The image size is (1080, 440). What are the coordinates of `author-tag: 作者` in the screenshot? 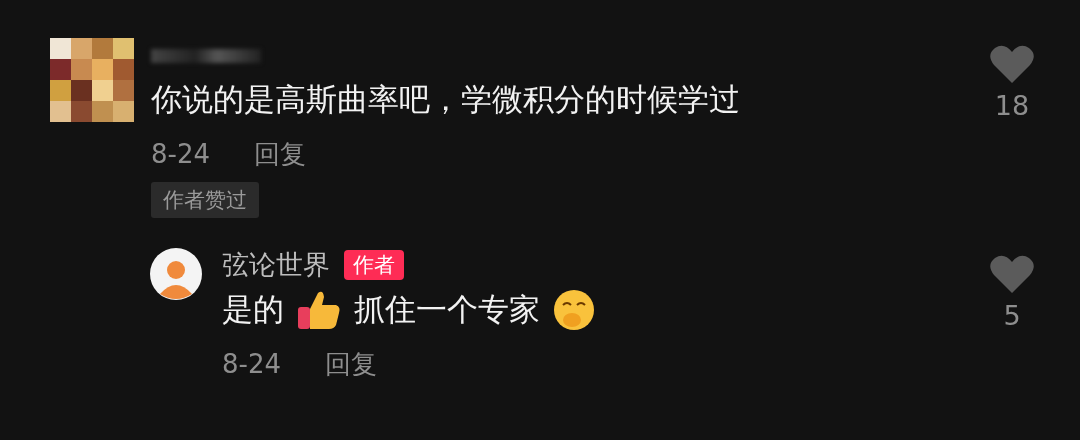 It's located at (374, 265).